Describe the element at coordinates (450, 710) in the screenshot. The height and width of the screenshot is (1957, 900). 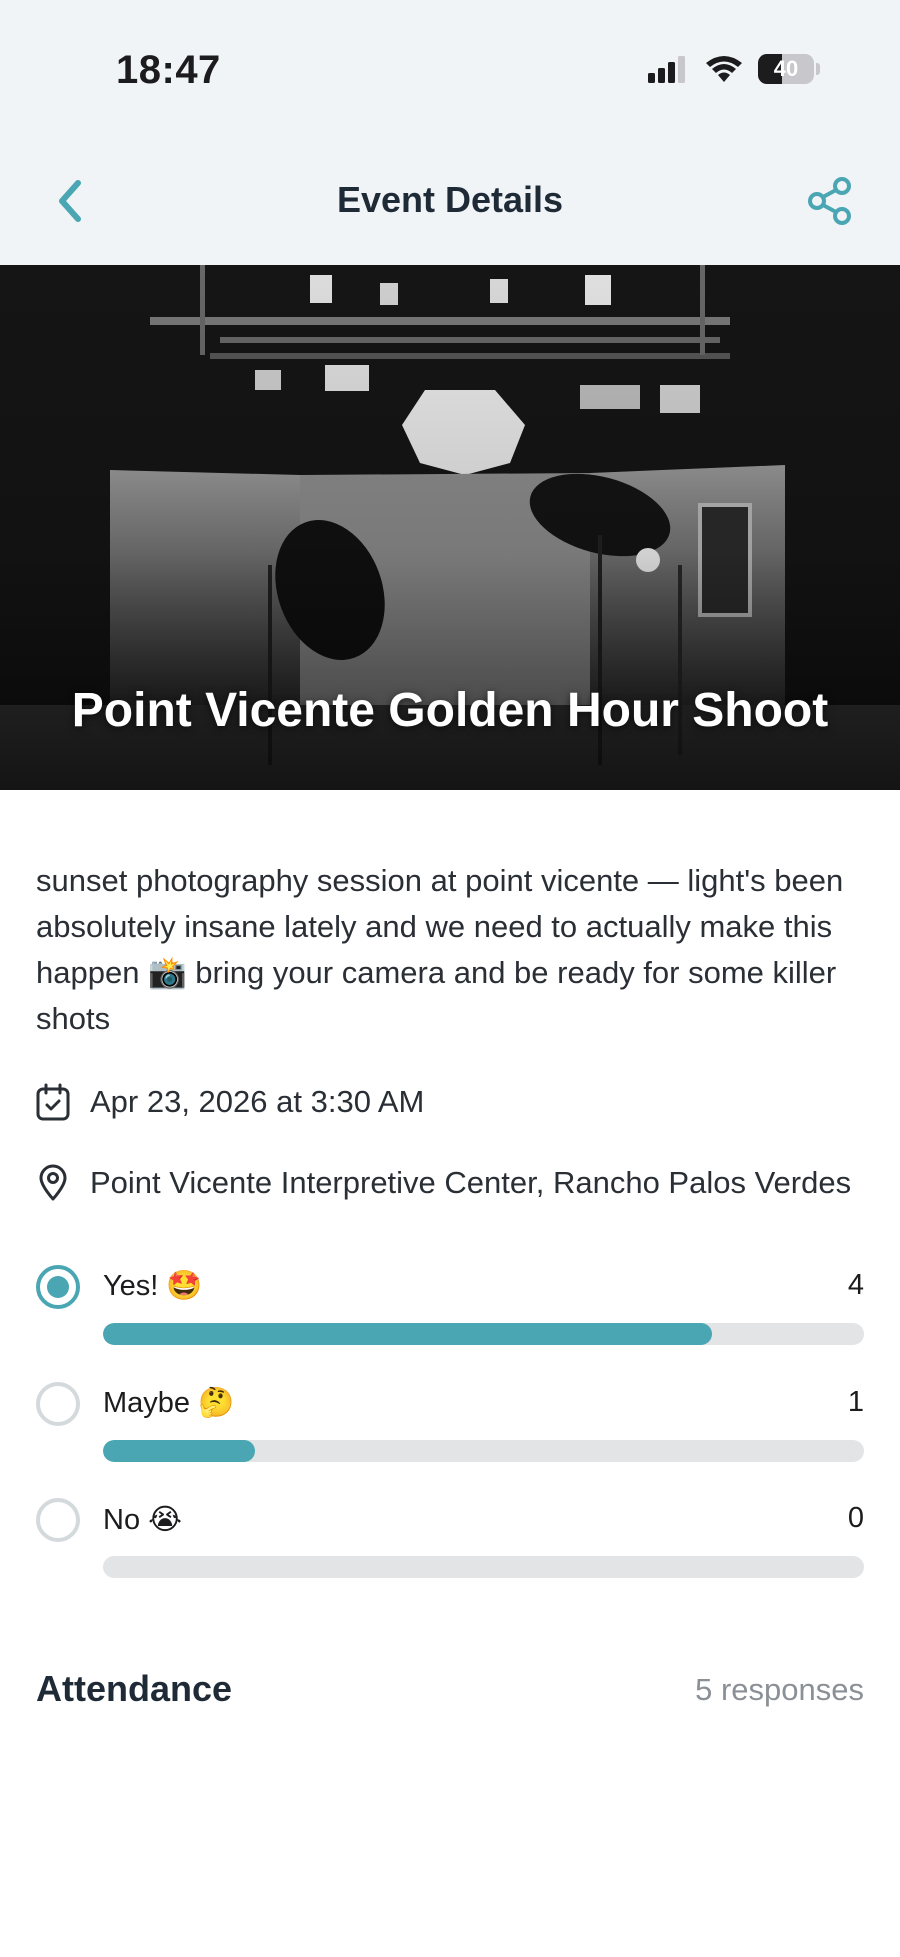
I see `event-title: Point Vicente Golden Hour Shoot` at that location.